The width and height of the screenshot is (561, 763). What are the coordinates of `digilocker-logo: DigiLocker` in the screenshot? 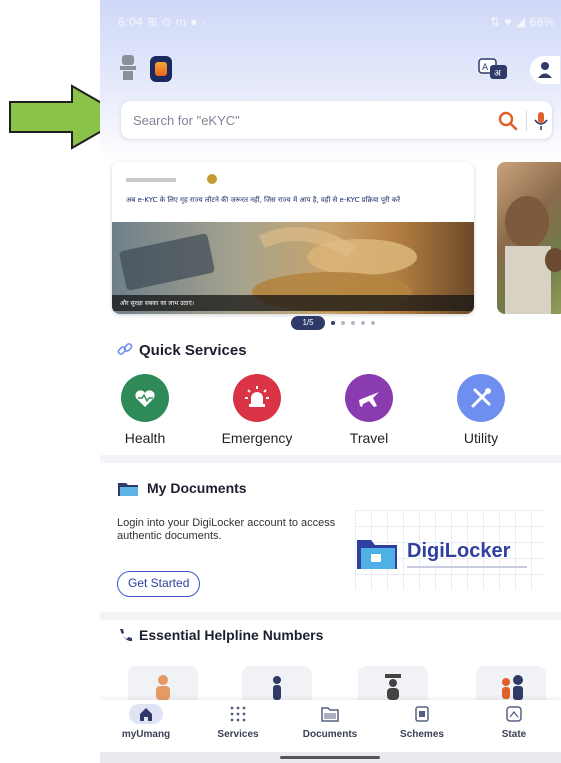 It's located at (450, 550).